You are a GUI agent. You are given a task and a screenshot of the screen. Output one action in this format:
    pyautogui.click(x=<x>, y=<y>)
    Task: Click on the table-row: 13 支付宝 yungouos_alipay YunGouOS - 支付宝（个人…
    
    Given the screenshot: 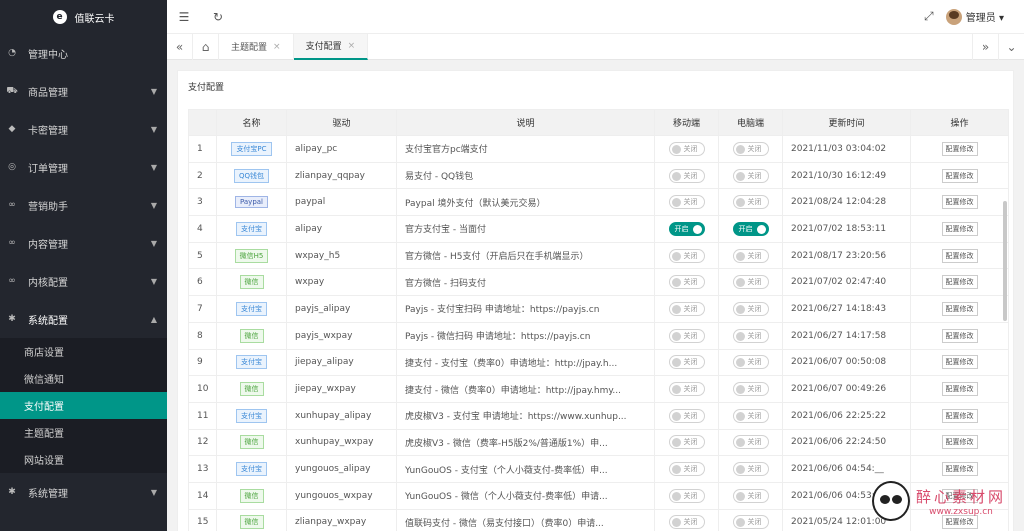 What is the action you would take?
    pyautogui.click(x=598, y=469)
    